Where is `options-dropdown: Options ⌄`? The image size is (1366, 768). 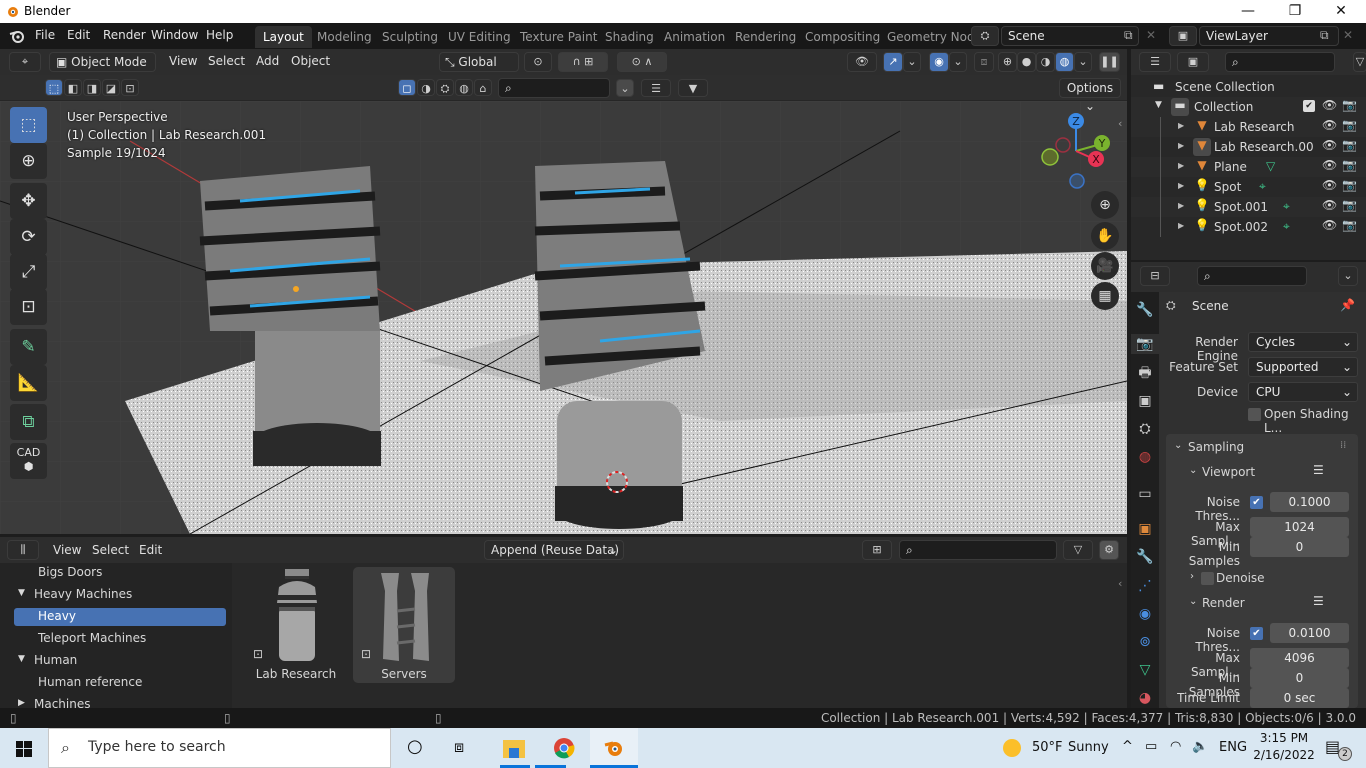
options-dropdown: Options ⌄ is located at coordinates (1090, 95).